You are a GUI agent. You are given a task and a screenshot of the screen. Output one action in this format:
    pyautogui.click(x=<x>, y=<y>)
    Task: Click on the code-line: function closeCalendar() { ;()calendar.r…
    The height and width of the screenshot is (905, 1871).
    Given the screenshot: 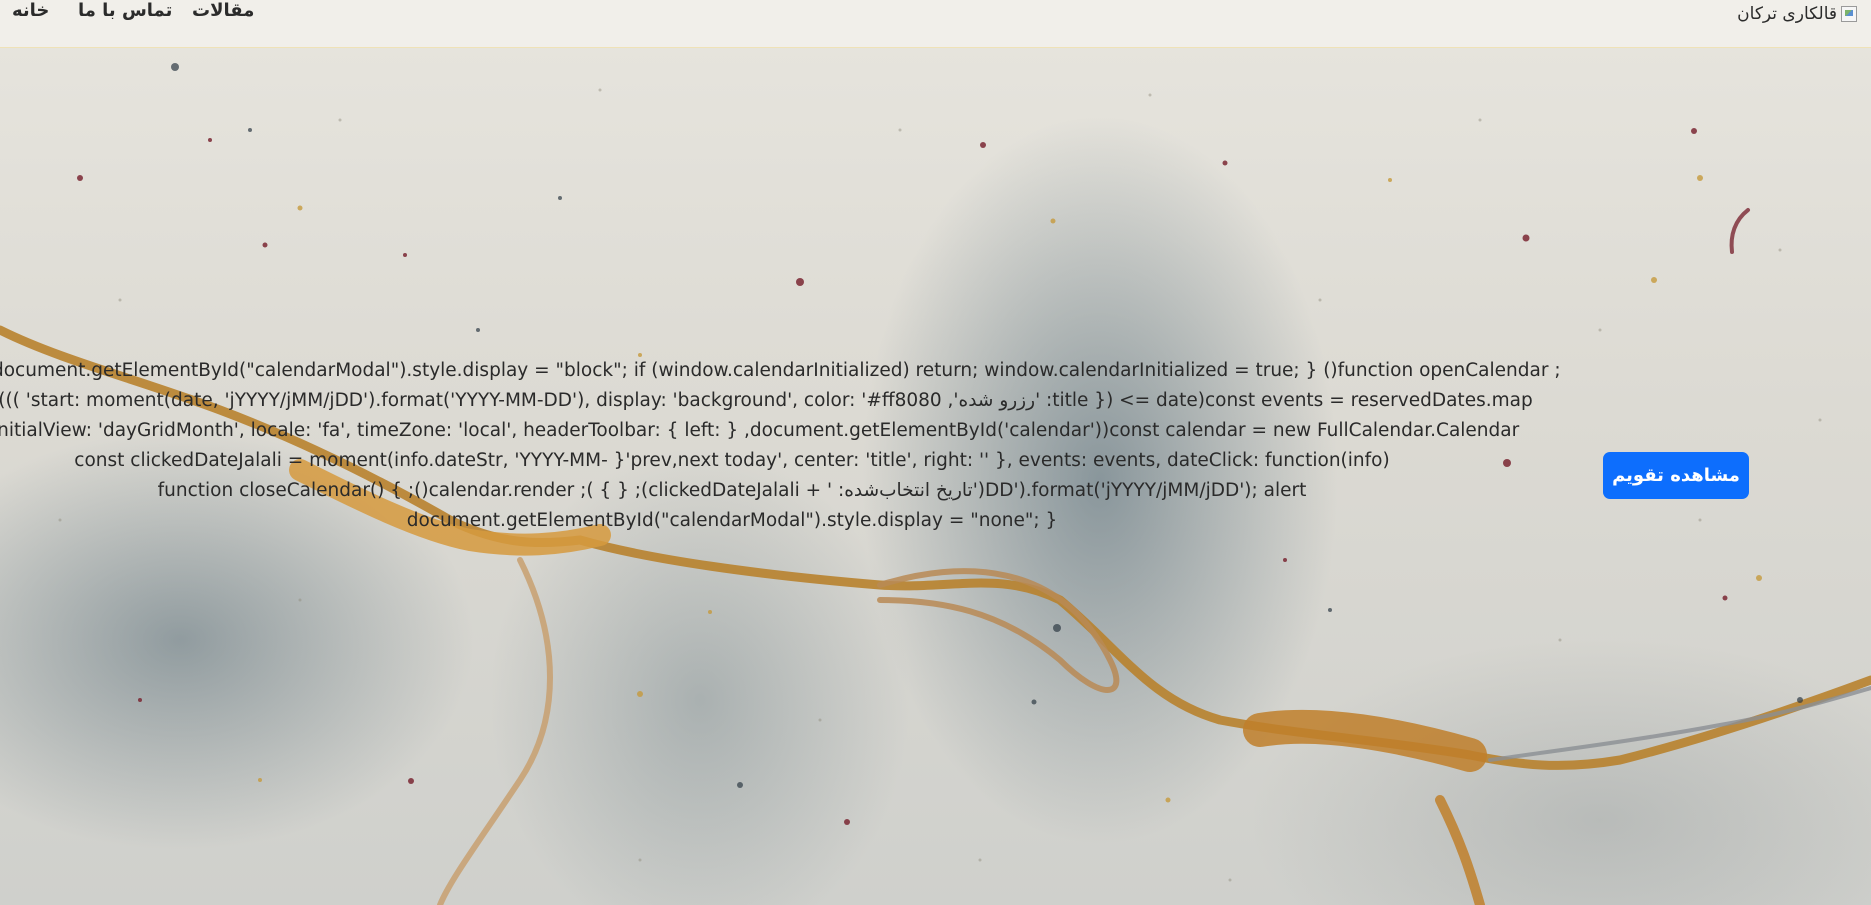 What is the action you would take?
    pyautogui.click(x=732, y=490)
    